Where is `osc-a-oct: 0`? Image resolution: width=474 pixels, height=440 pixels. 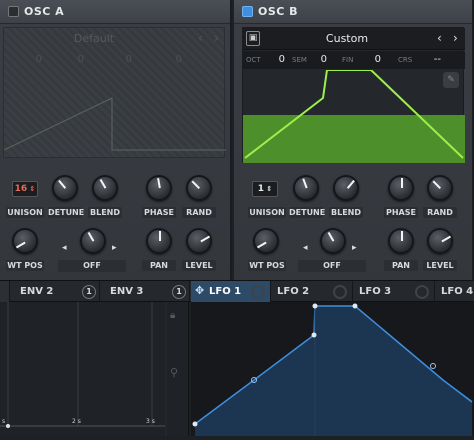
osc-a-oct: 0 is located at coordinates (25, 60).